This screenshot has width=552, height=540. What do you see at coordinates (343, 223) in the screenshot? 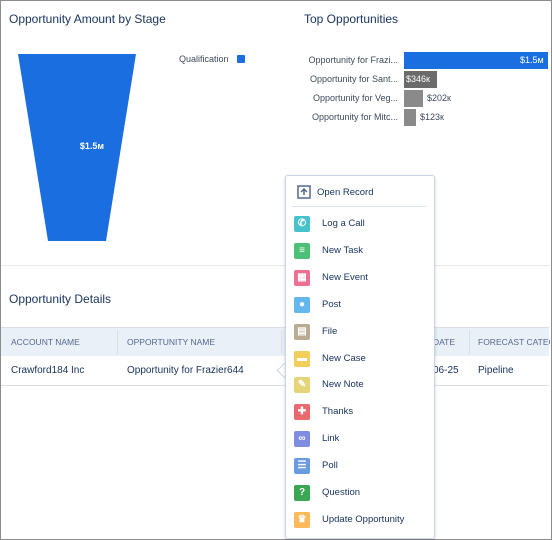
I see `menu-item-label: Log a Call` at bounding box center [343, 223].